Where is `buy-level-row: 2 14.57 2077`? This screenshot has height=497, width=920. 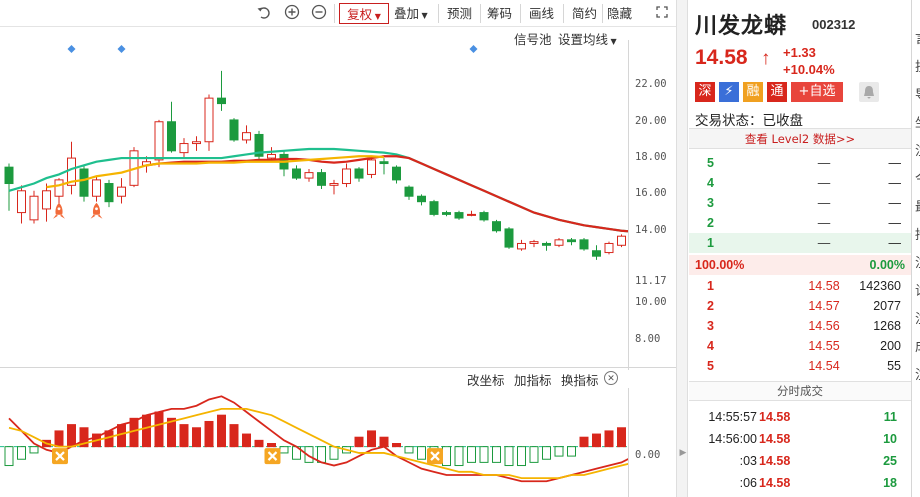
buy-level-row: 2 14.57 2077 is located at coordinates (800, 306).